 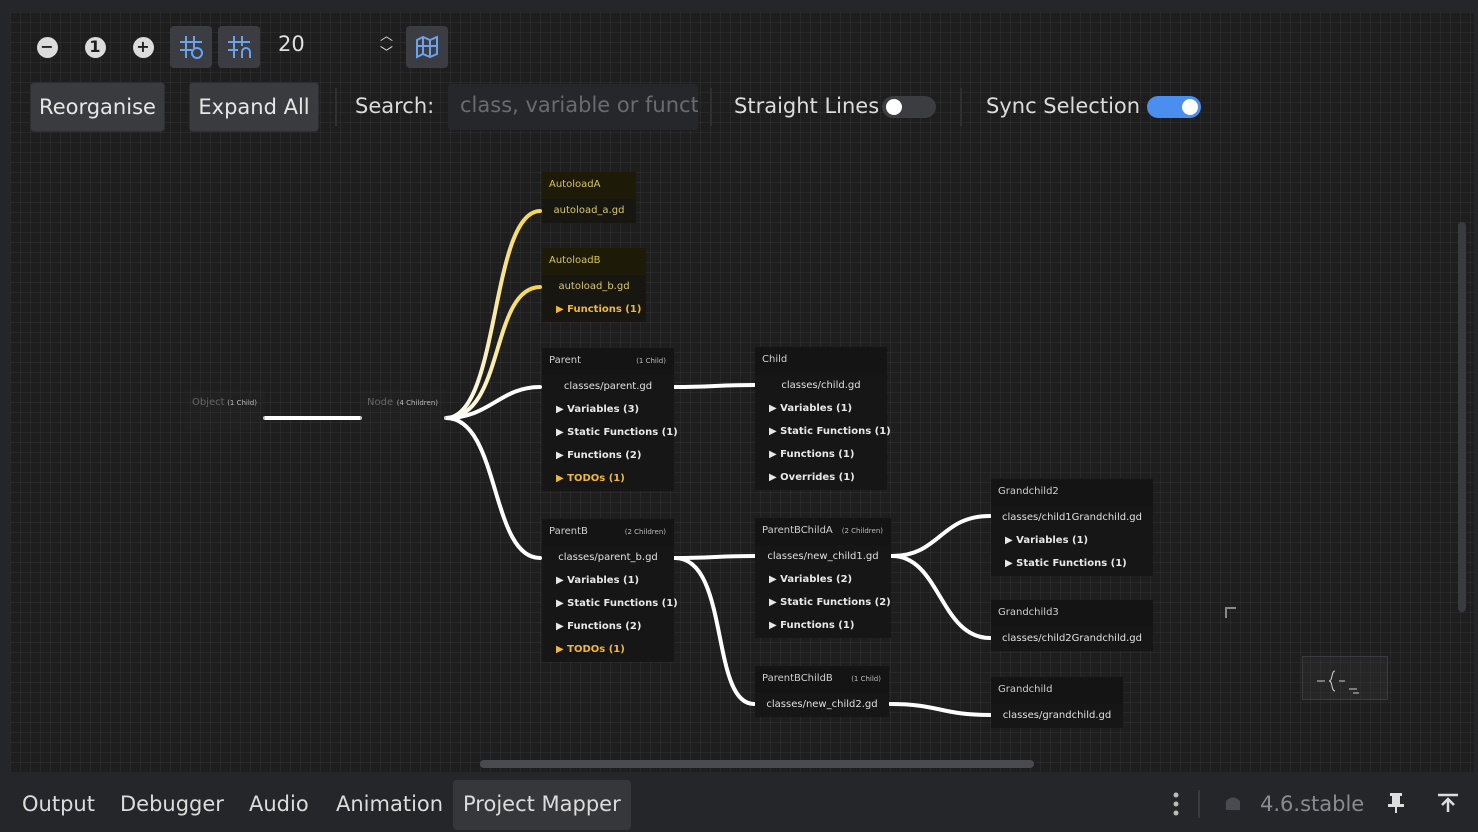 I want to click on node-autoloadA: AutoloadA autoload_a.gd, so click(x=589, y=197).